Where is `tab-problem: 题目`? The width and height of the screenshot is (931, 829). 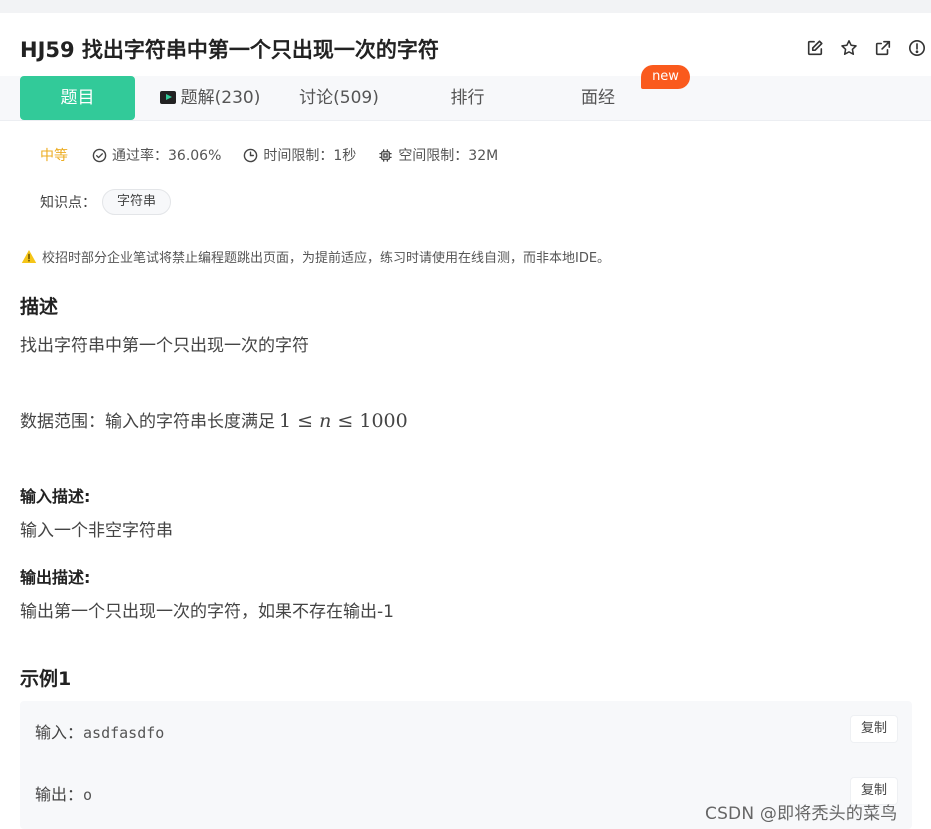 tab-problem: 题目 is located at coordinates (77, 98).